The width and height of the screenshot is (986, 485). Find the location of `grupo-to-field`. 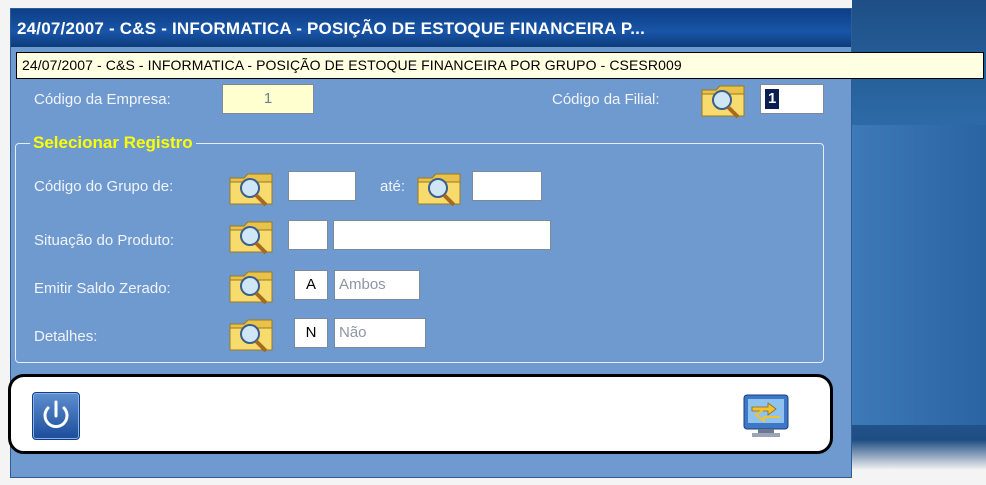

grupo-to-field is located at coordinates (507, 186).